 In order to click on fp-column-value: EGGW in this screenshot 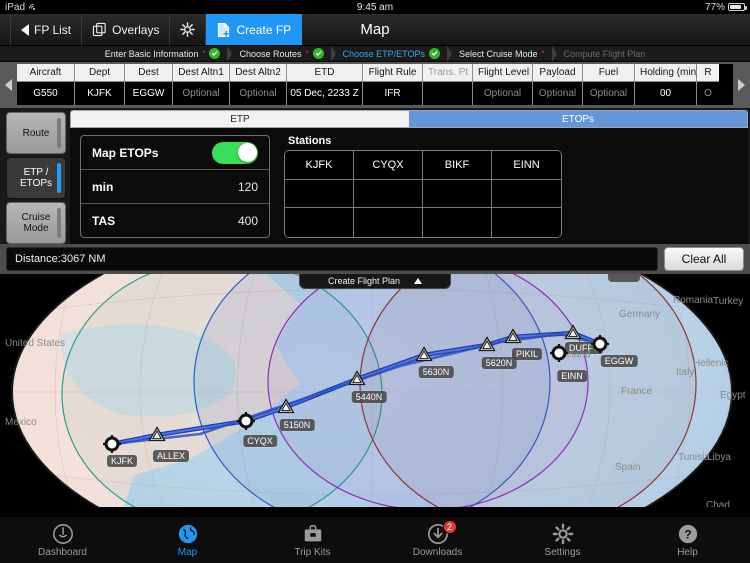, I will do `click(148, 93)`.